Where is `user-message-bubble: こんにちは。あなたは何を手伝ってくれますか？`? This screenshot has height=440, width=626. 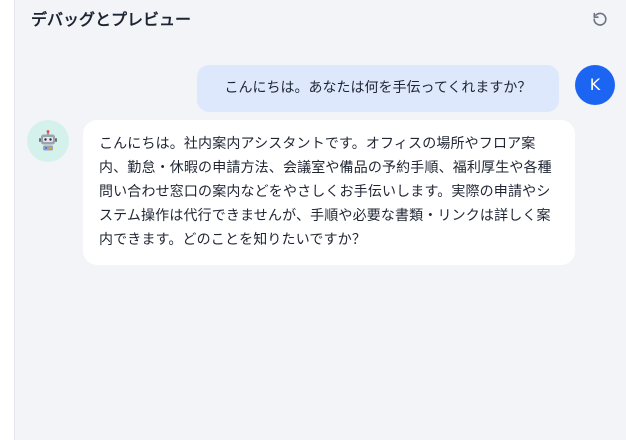 user-message-bubble: こんにちは。あなたは何を手伝ってくれますか？ is located at coordinates (378, 88).